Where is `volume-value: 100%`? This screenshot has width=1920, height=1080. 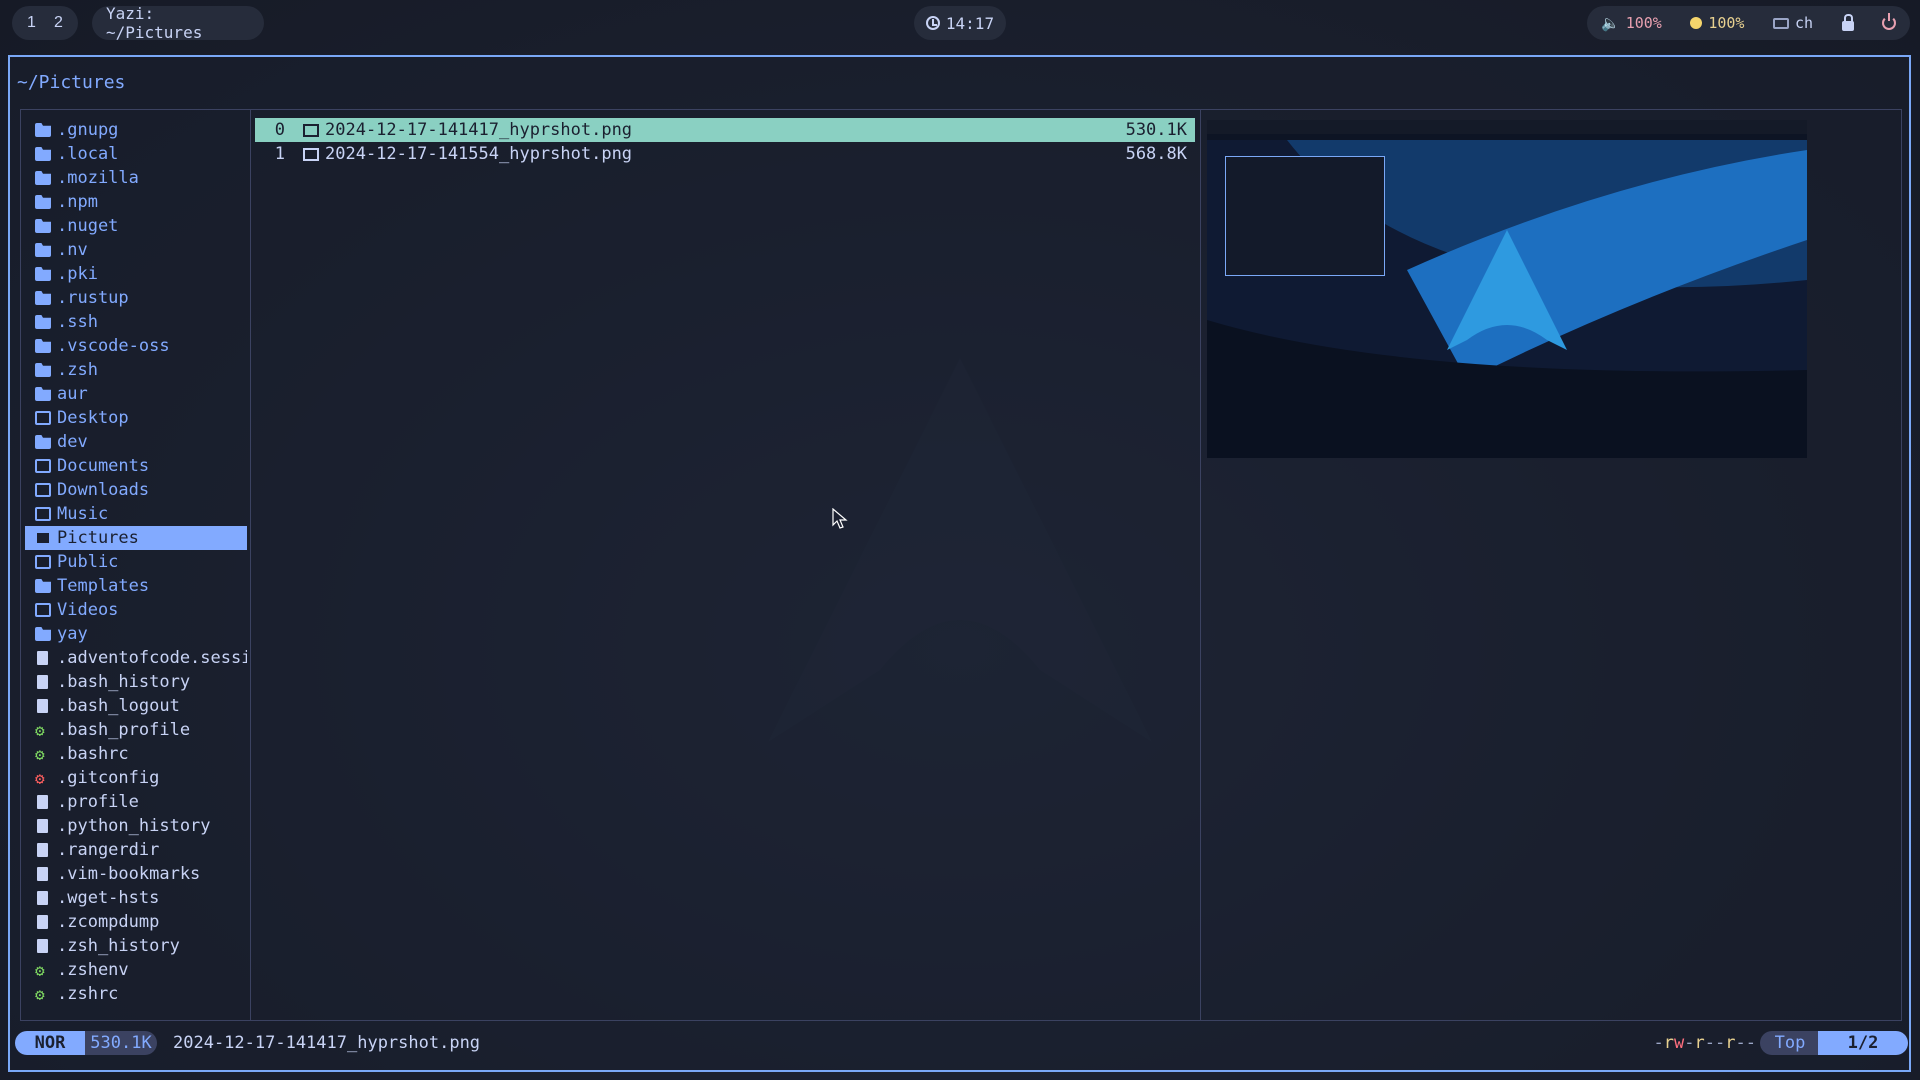
volume-value: 100% is located at coordinates (1643, 23).